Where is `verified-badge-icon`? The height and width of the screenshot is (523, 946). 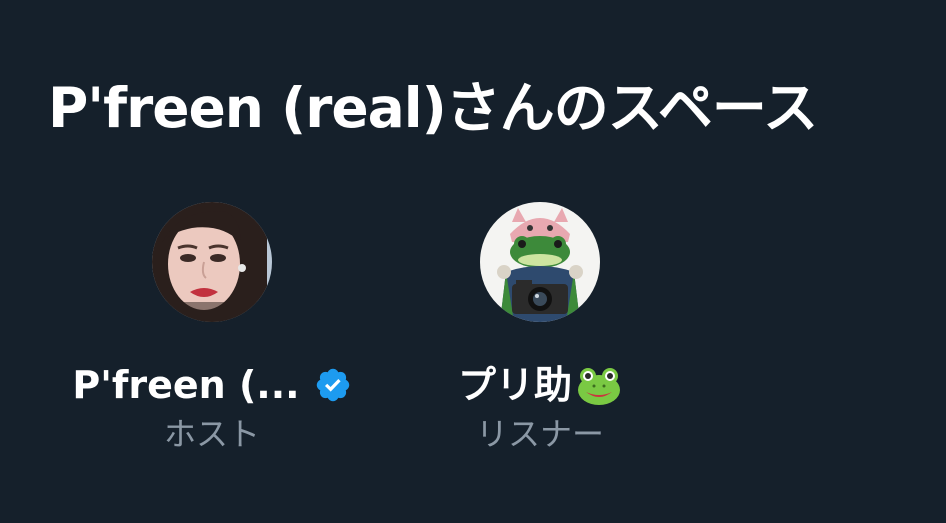
verified-badge-icon is located at coordinates (333, 385).